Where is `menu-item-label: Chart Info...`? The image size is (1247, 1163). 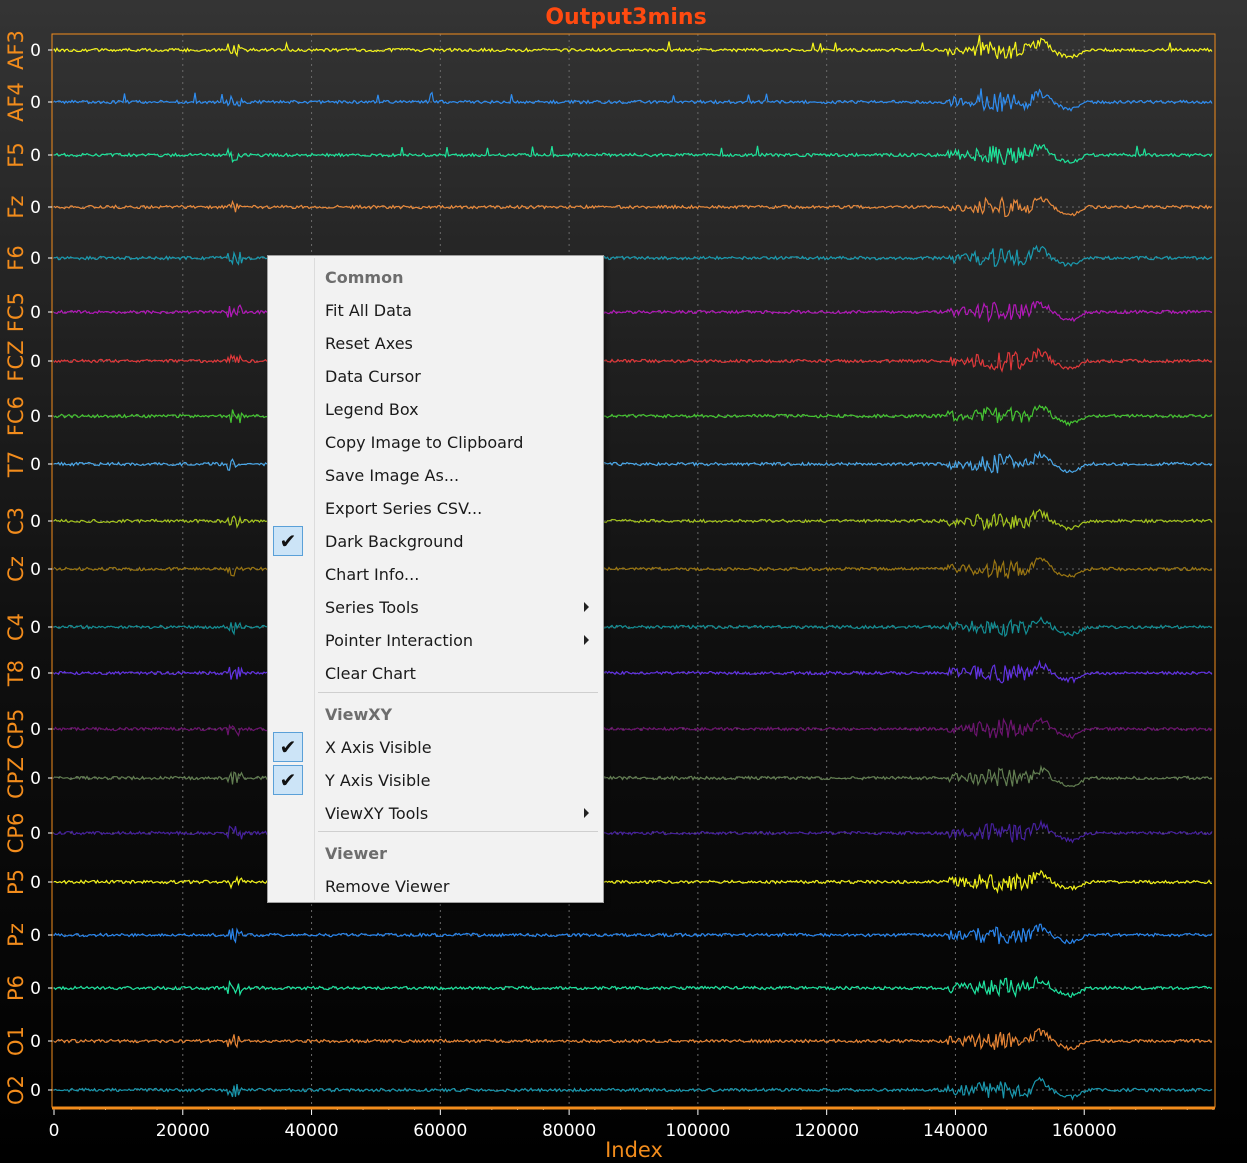 menu-item-label: Chart Info... is located at coordinates (372, 574).